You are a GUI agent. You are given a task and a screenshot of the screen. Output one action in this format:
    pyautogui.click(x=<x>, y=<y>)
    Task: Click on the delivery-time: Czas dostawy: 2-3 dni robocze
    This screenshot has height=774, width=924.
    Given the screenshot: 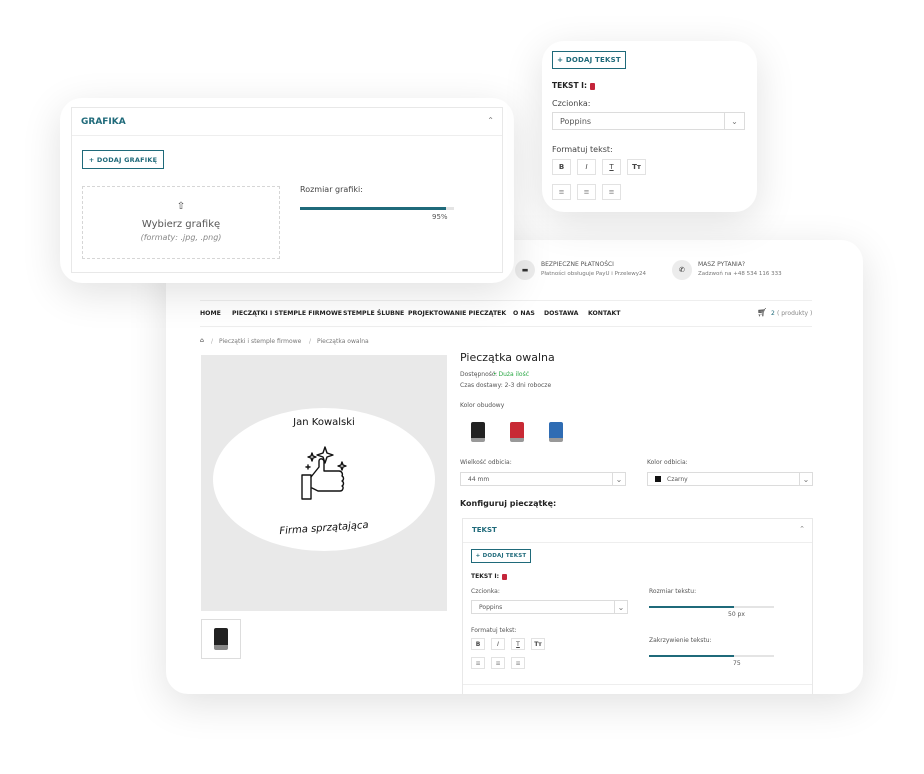 What is the action you would take?
    pyautogui.click(x=506, y=385)
    